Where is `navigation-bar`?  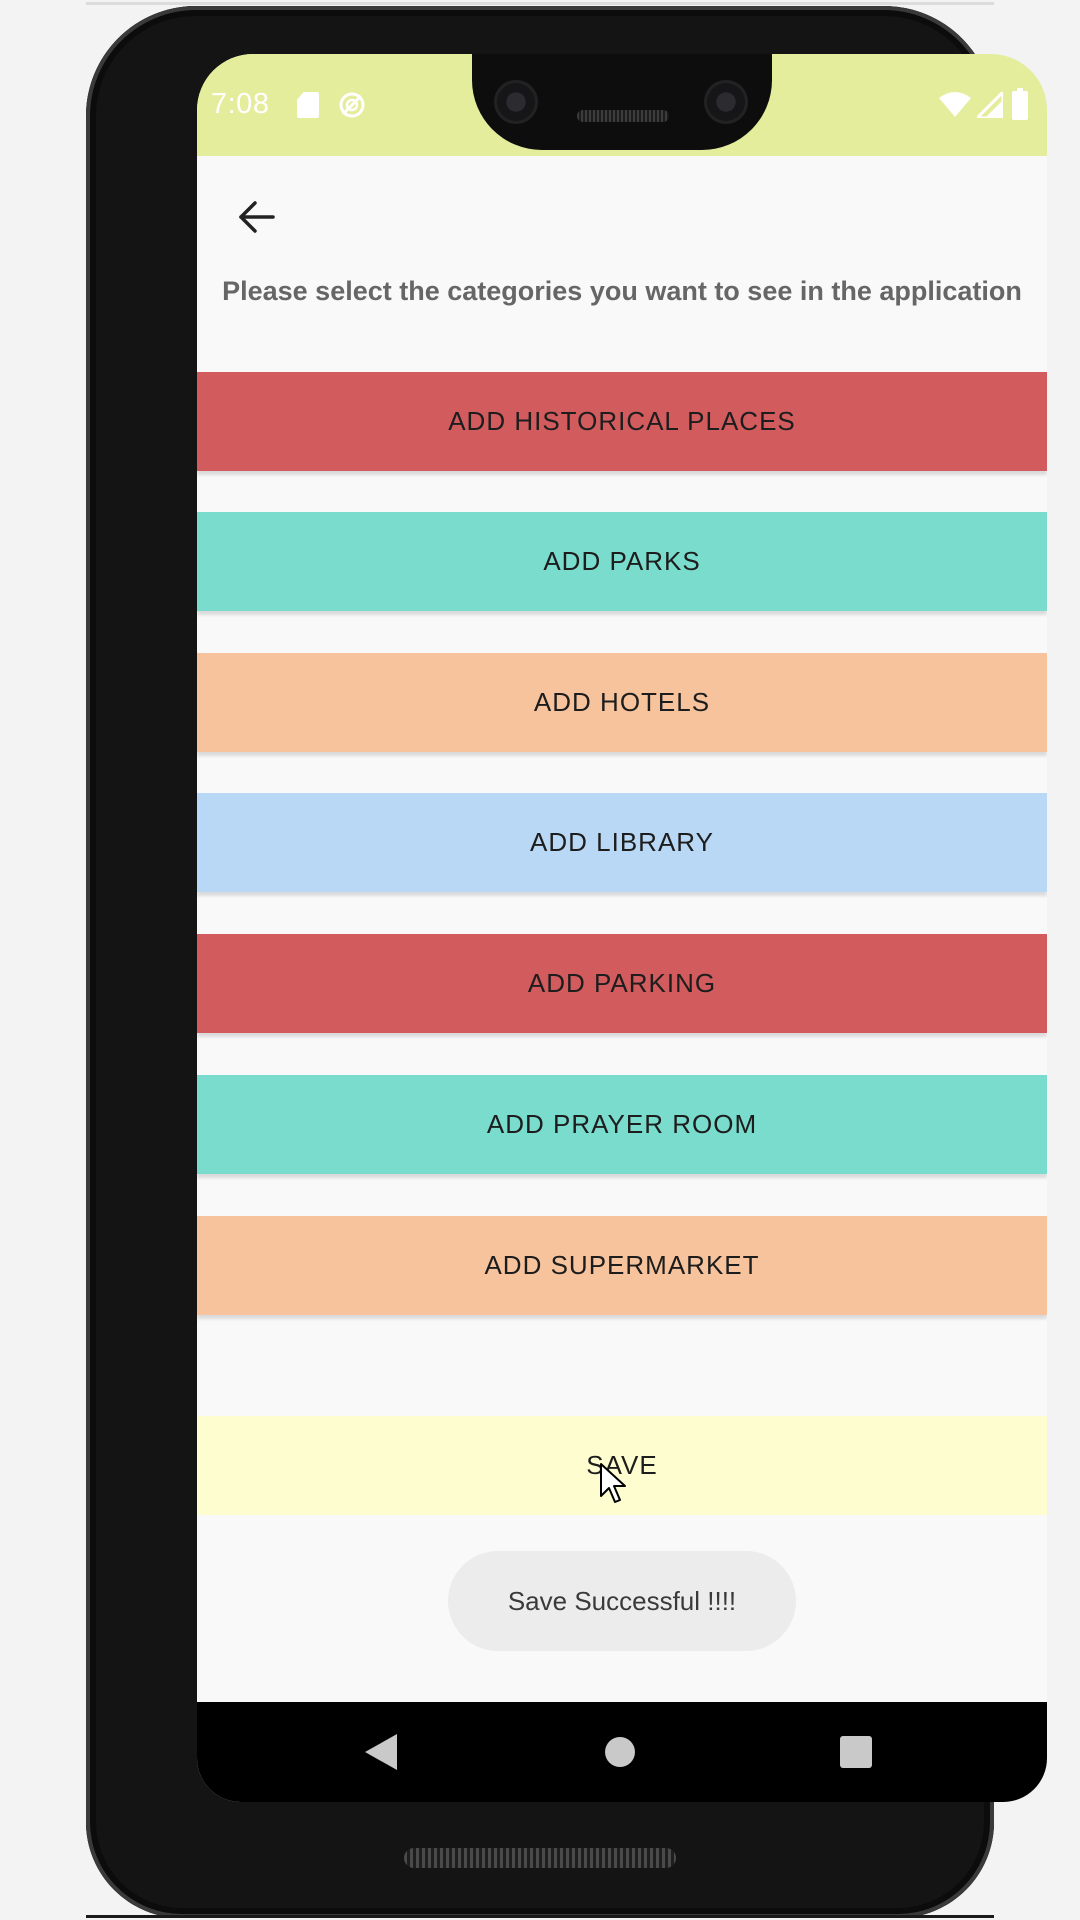 navigation-bar is located at coordinates (622, 1752).